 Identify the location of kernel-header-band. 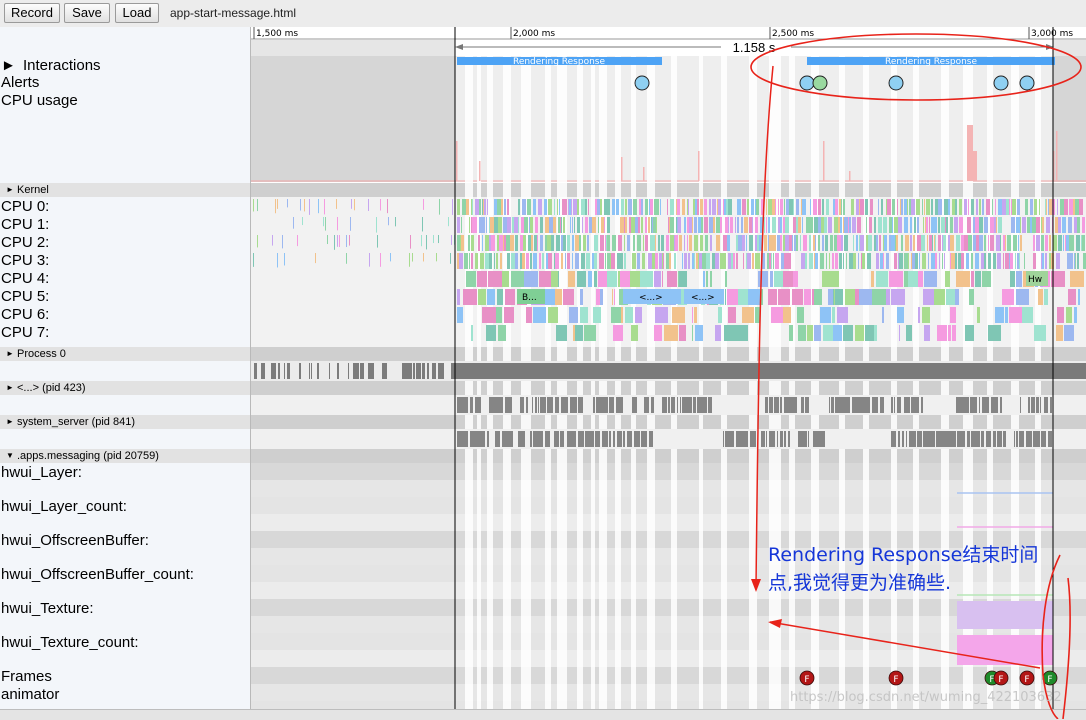
(668, 190).